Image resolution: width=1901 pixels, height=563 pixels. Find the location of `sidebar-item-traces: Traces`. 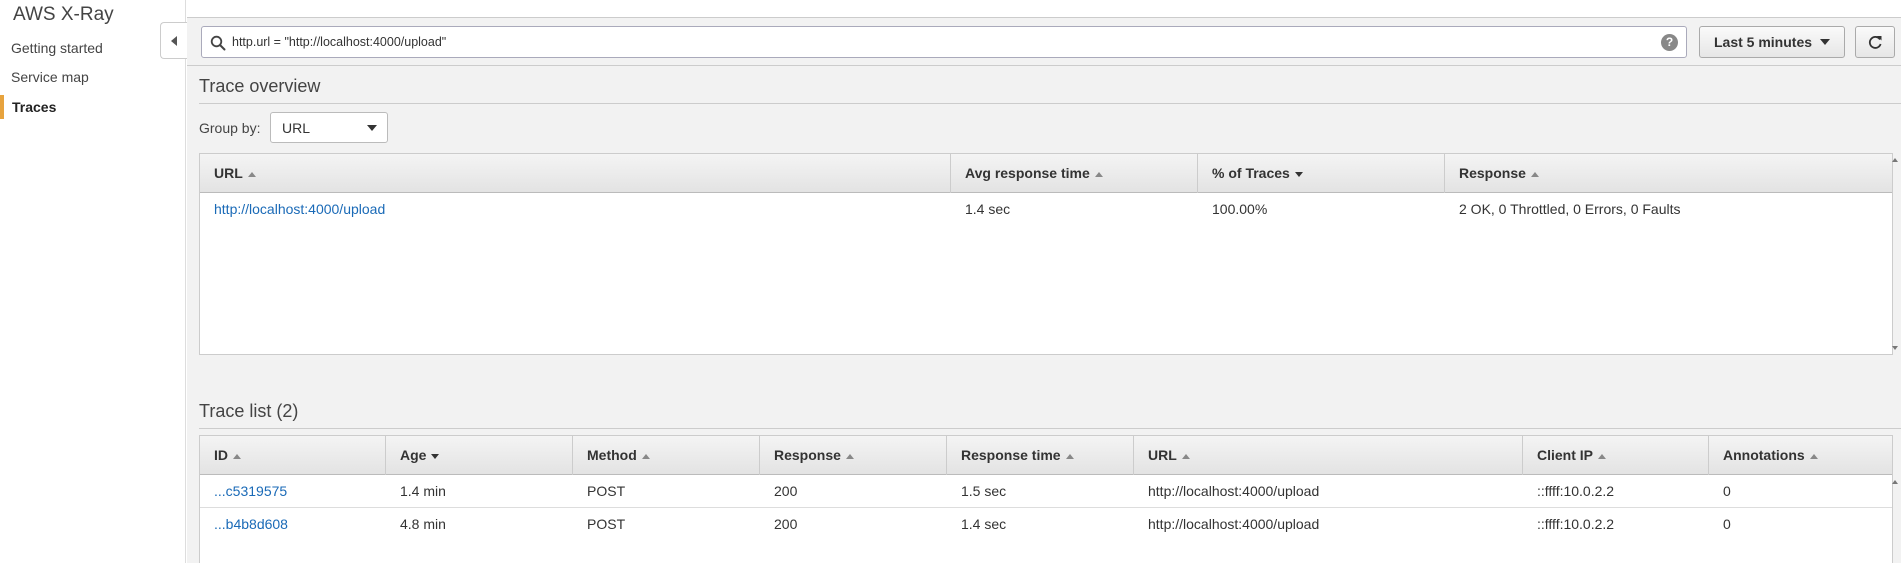

sidebar-item-traces: Traces is located at coordinates (93, 107).